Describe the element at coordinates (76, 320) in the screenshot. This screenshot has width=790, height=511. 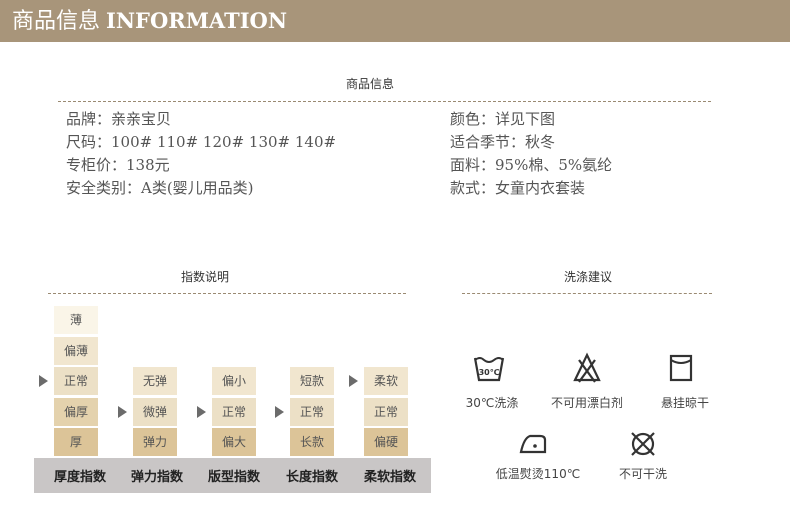
I see `index-option: 薄` at that location.